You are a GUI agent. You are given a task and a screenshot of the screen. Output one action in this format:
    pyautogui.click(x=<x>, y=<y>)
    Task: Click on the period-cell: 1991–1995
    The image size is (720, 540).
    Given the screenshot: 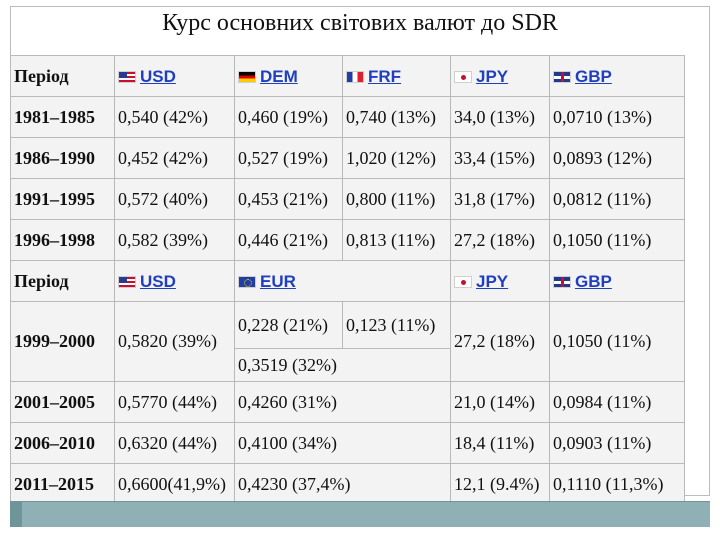 What is the action you would take?
    pyautogui.click(x=62, y=199)
    